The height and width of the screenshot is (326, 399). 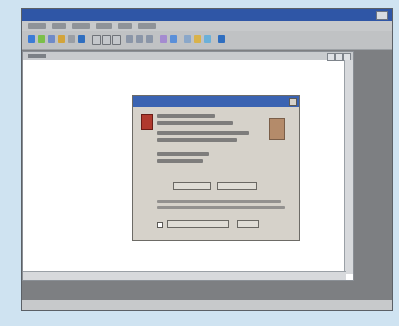 I want to click on numbering-icon, so click(x=173, y=39).